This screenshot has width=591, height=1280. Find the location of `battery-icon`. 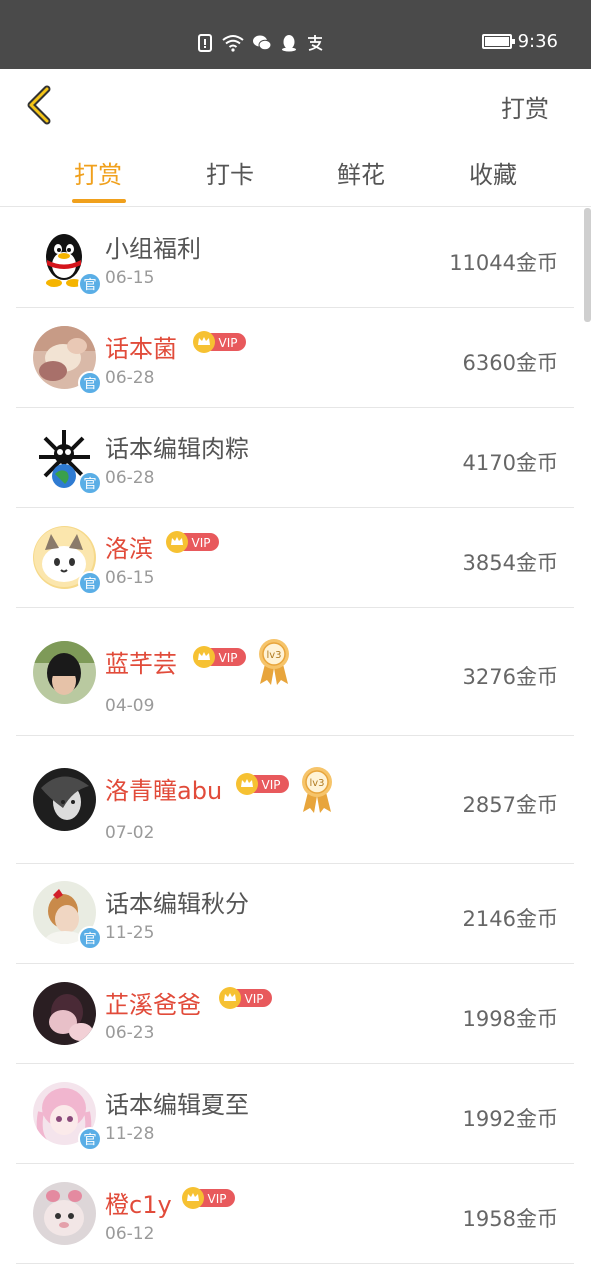

battery-icon is located at coordinates (498, 41).